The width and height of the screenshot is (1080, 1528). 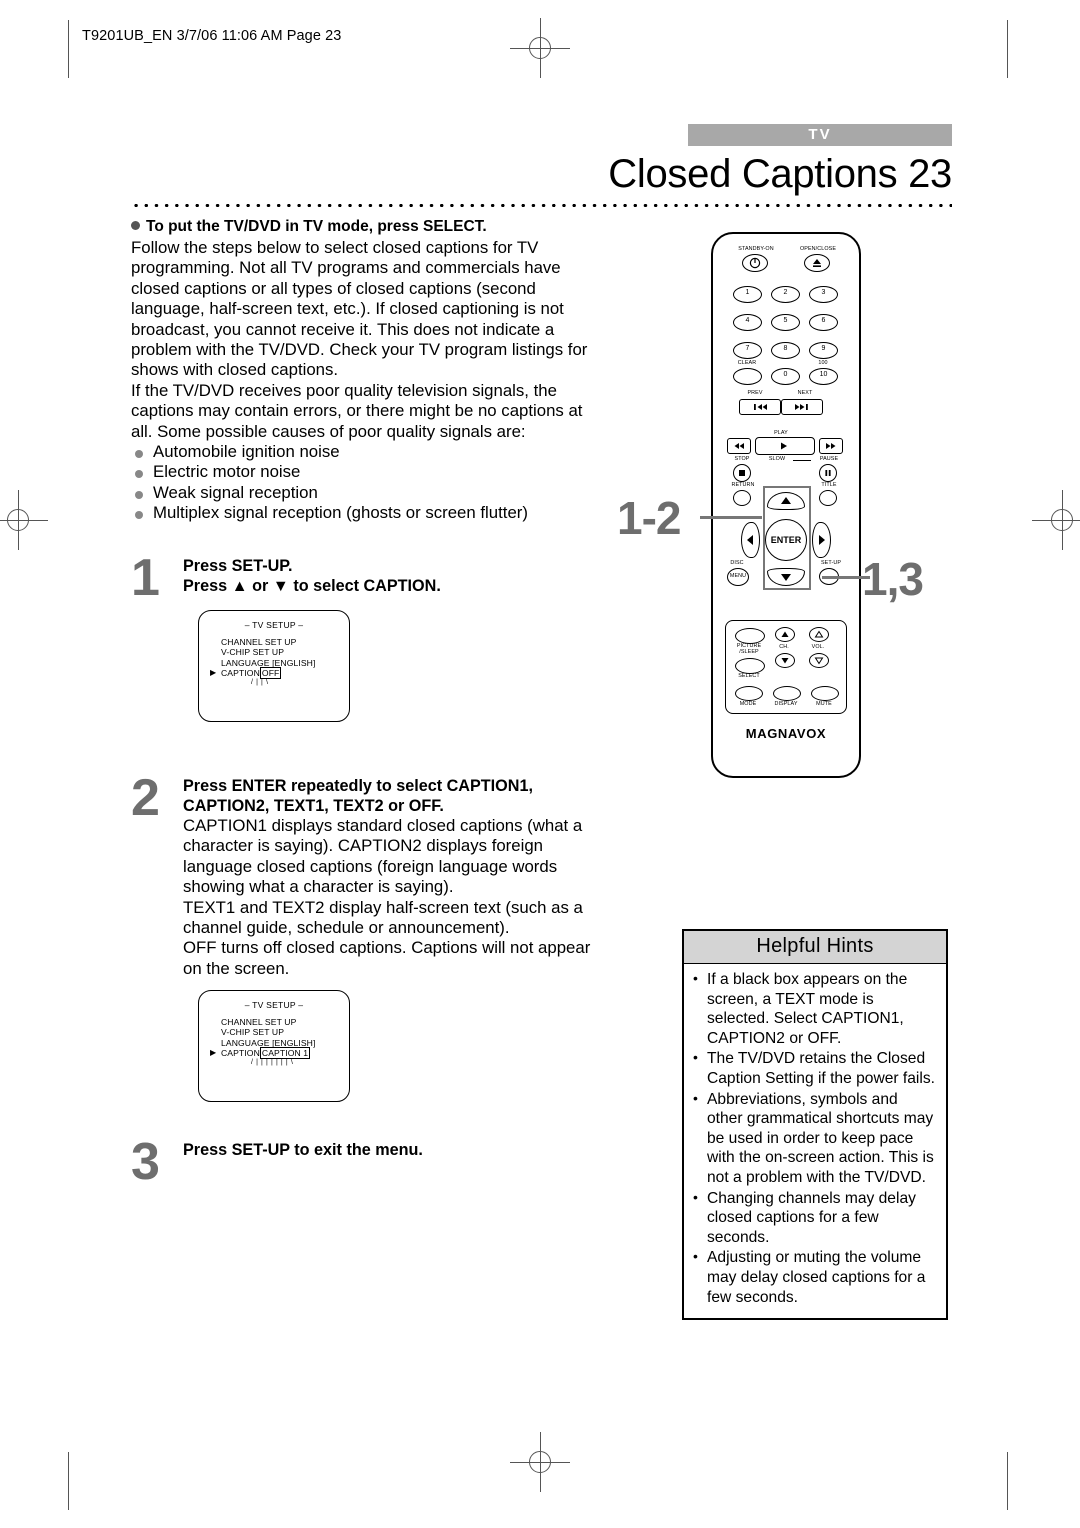 What do you see at coordinates (784, 647) in the screenshot?
I see `channel-label: CH.` at bounding box center [784, 647].